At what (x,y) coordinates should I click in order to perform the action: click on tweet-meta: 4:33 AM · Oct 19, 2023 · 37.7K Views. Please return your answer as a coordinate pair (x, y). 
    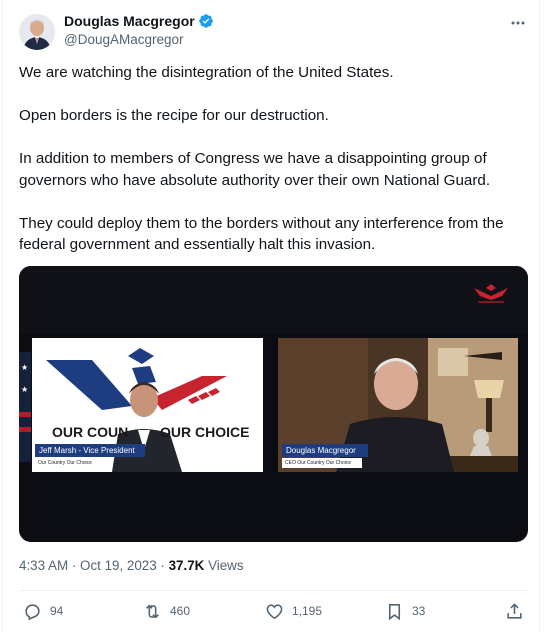
    Looking at the image, I should click on (131, 565).